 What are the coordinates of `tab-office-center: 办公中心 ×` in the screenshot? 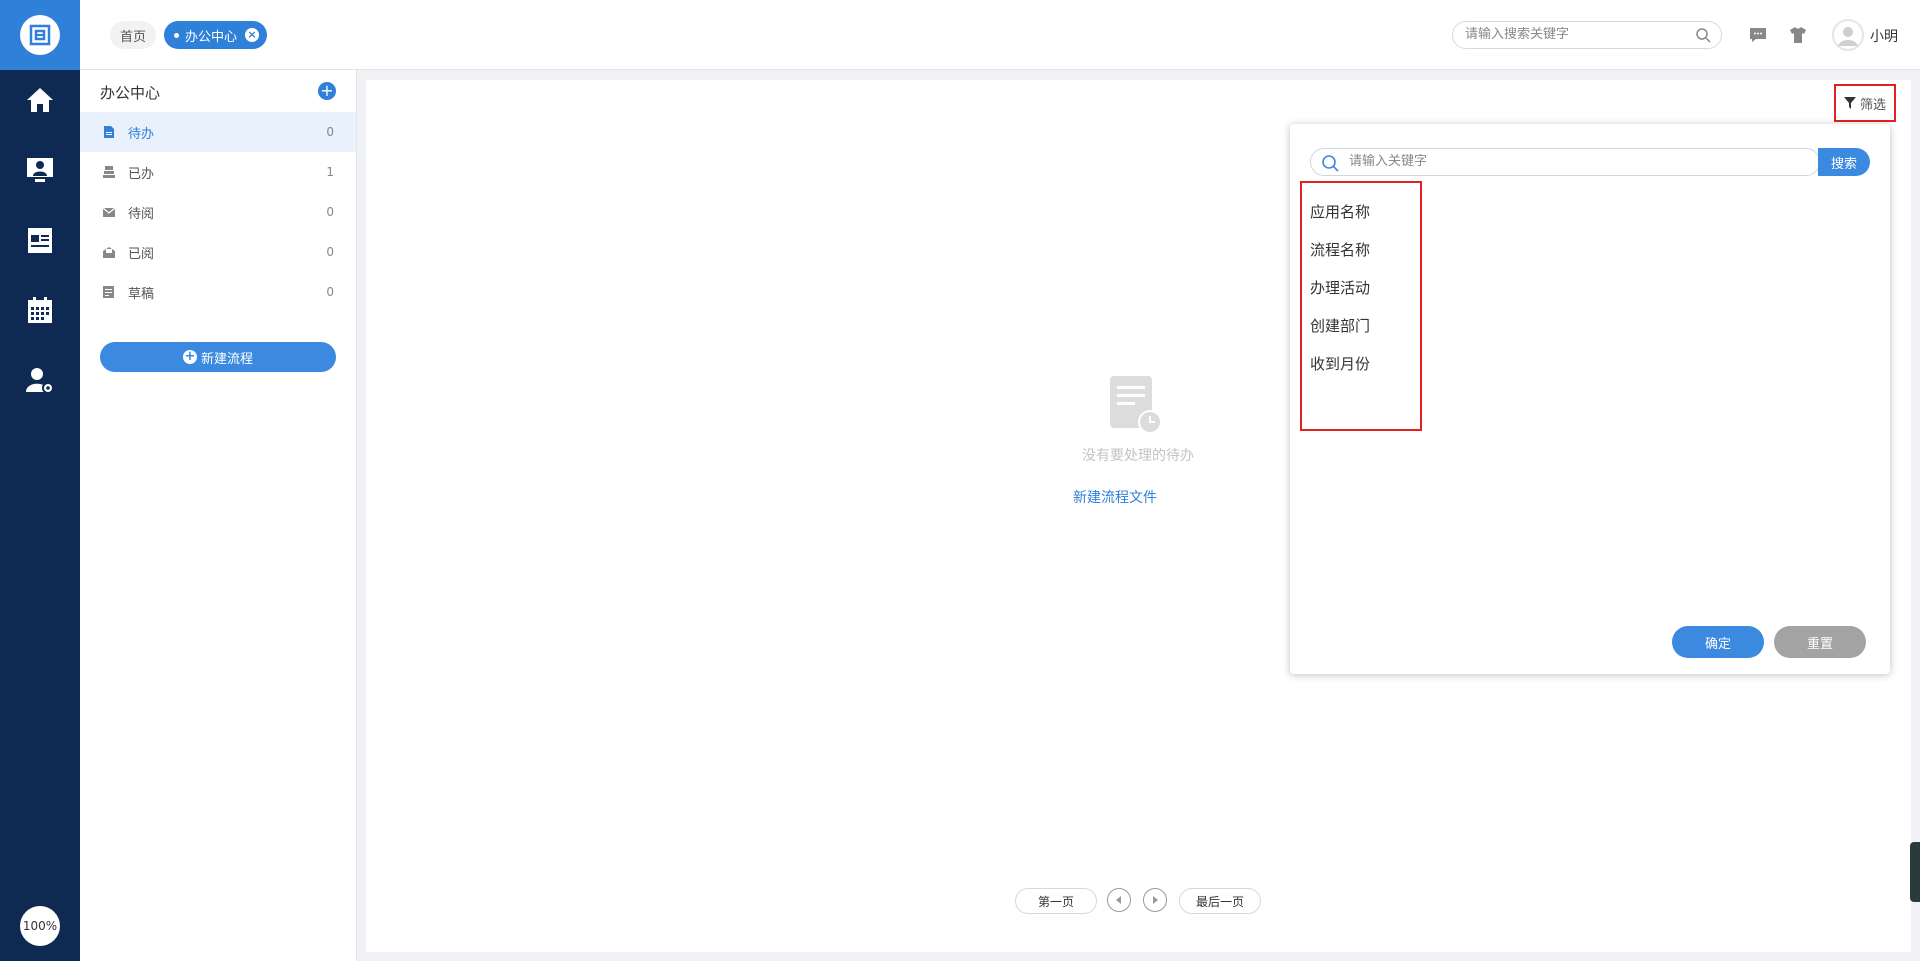 It's located at (216, 35).